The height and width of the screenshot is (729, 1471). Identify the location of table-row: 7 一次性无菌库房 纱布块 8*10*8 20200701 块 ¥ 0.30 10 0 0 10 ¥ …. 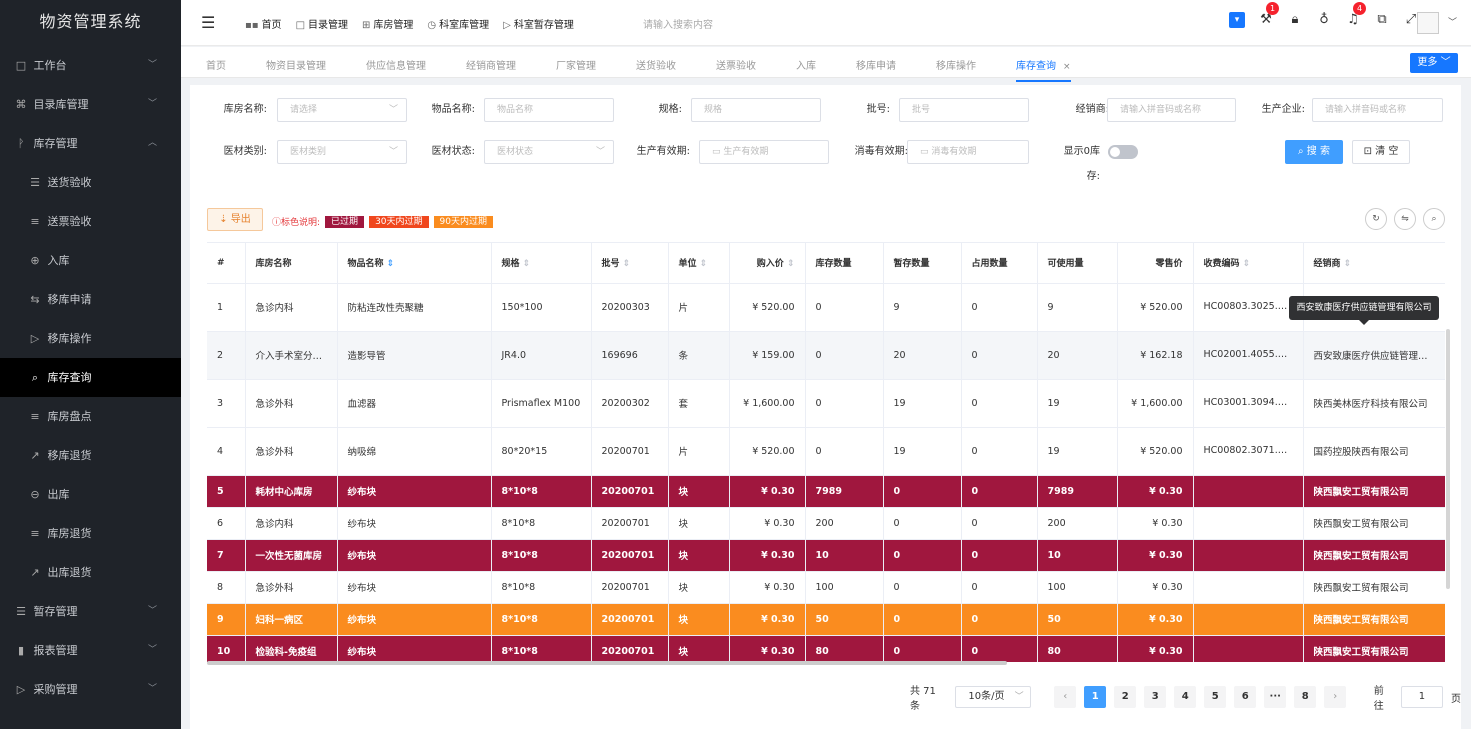
(826, 555).